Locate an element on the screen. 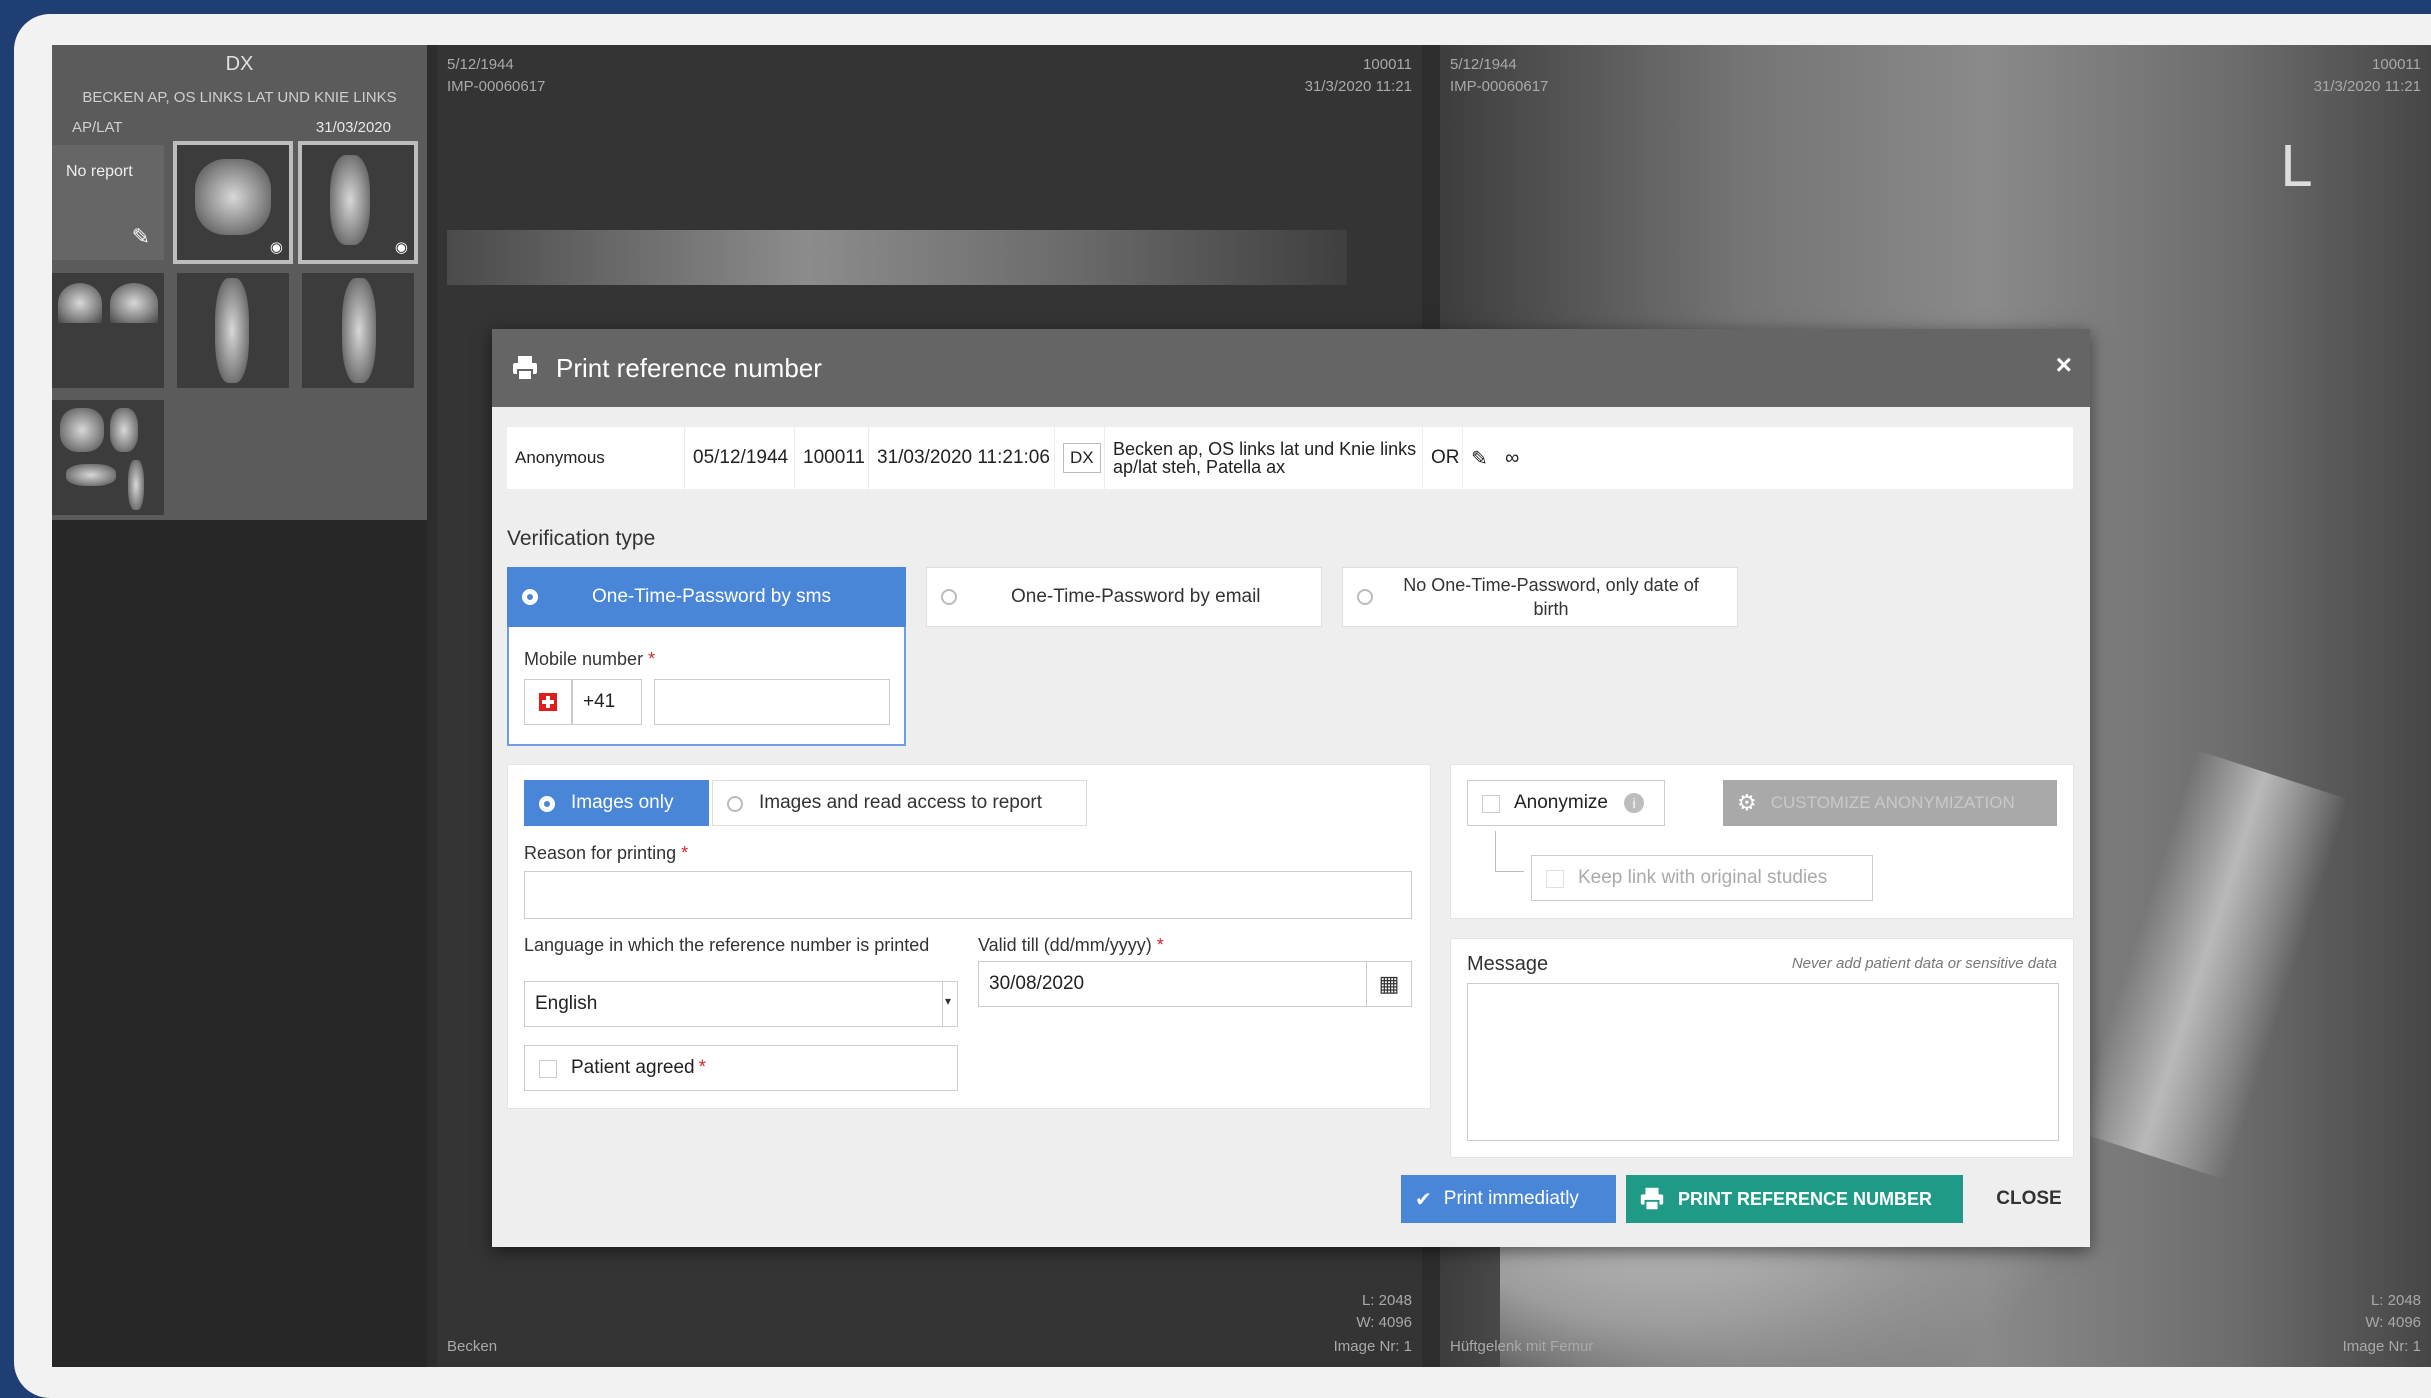 The width and height of the screenshot is (2431, 1398). dialog-header: Print reference number × is located at coordinates (1291, 368).